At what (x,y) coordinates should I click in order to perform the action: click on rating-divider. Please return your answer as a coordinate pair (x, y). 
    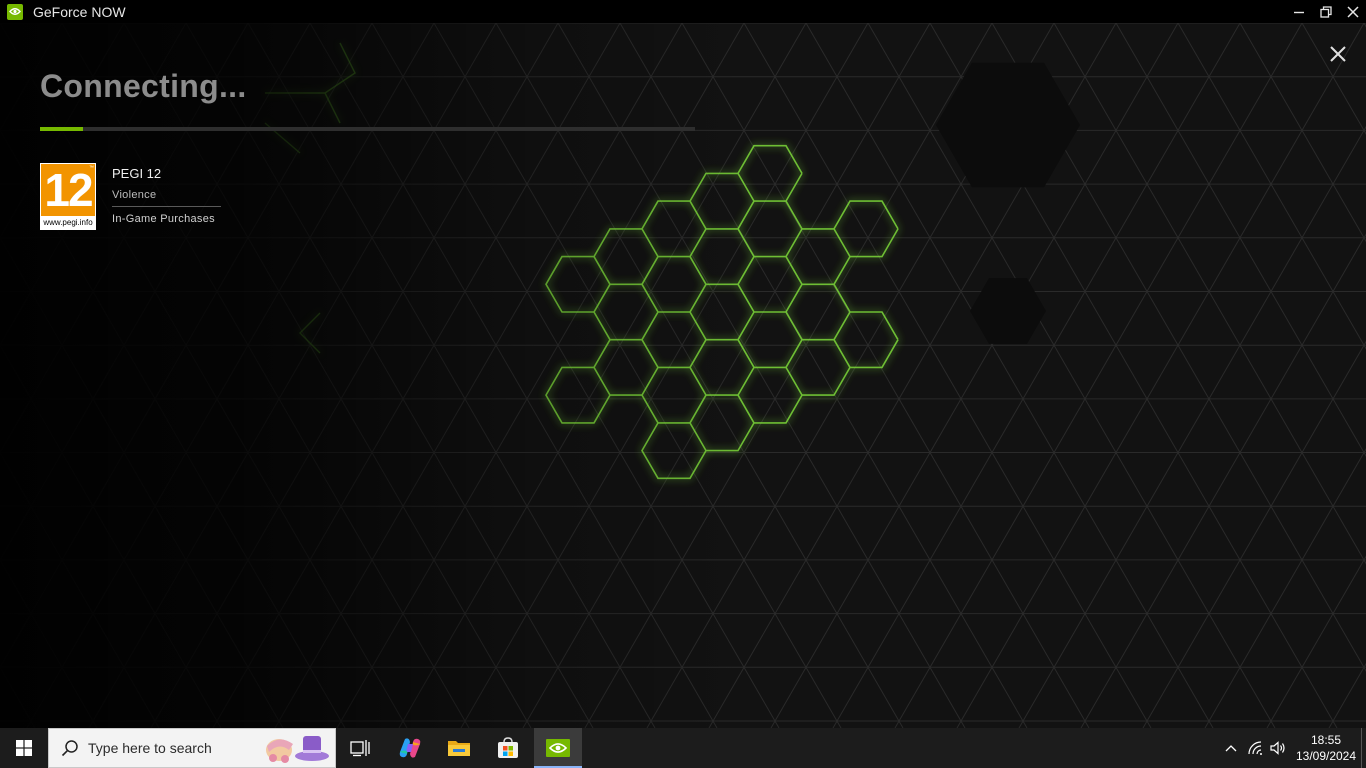
    Looking at the image, I should click on (166, 206).